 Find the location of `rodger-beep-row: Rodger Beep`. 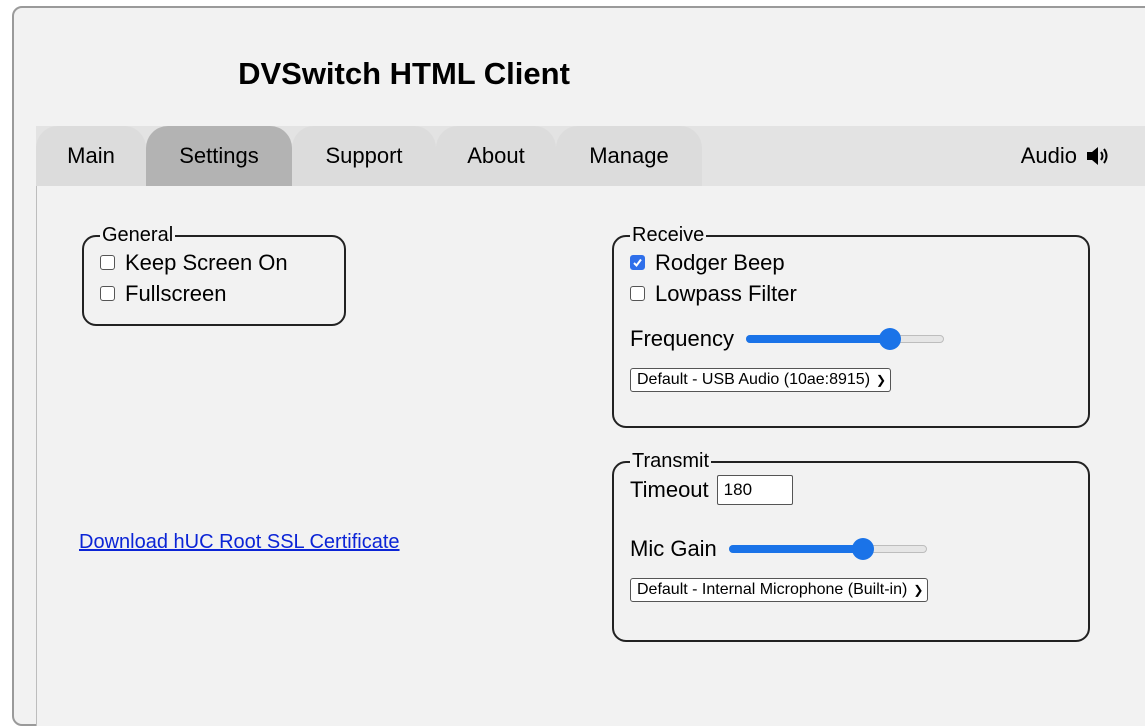

rodger-beep-row: Rodger Beep is located at coordinates (852, 262).